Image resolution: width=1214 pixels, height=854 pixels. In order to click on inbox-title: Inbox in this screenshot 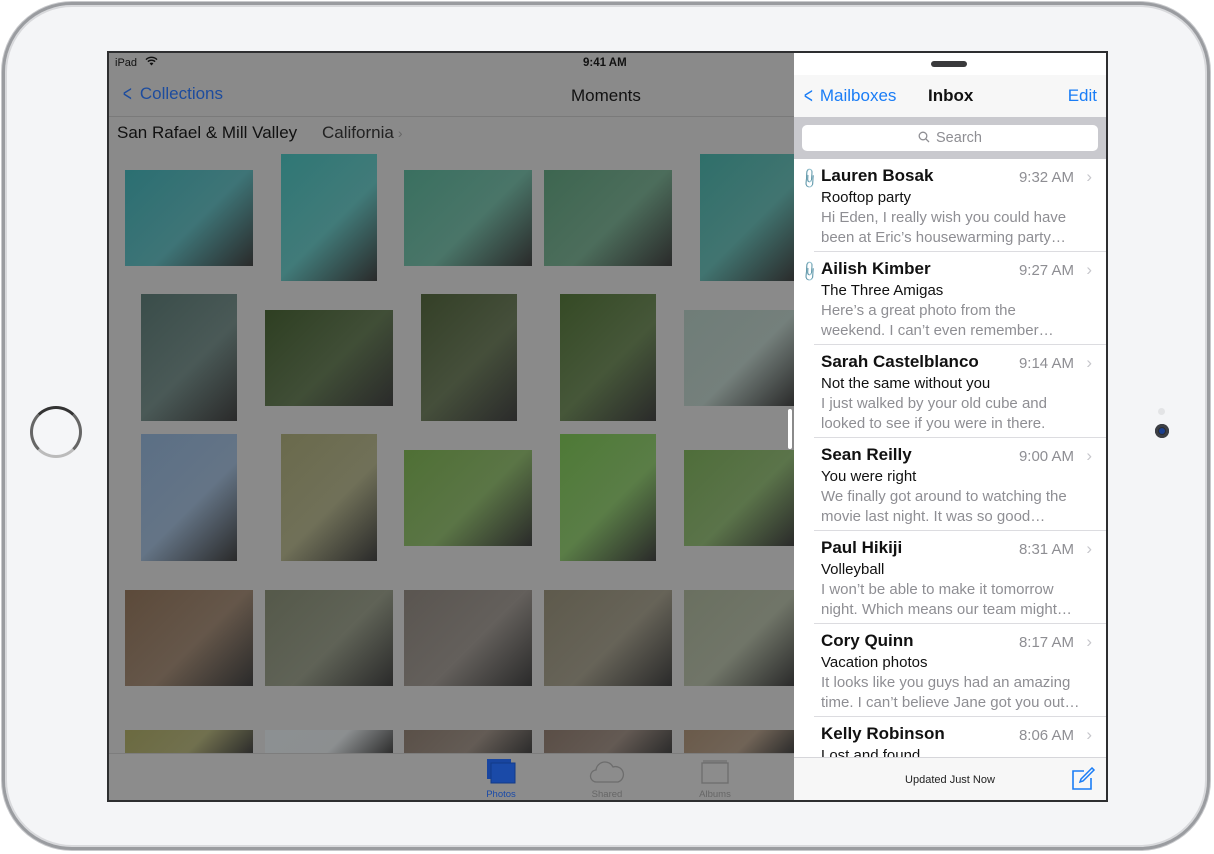, I will do `click(951, 95)`.